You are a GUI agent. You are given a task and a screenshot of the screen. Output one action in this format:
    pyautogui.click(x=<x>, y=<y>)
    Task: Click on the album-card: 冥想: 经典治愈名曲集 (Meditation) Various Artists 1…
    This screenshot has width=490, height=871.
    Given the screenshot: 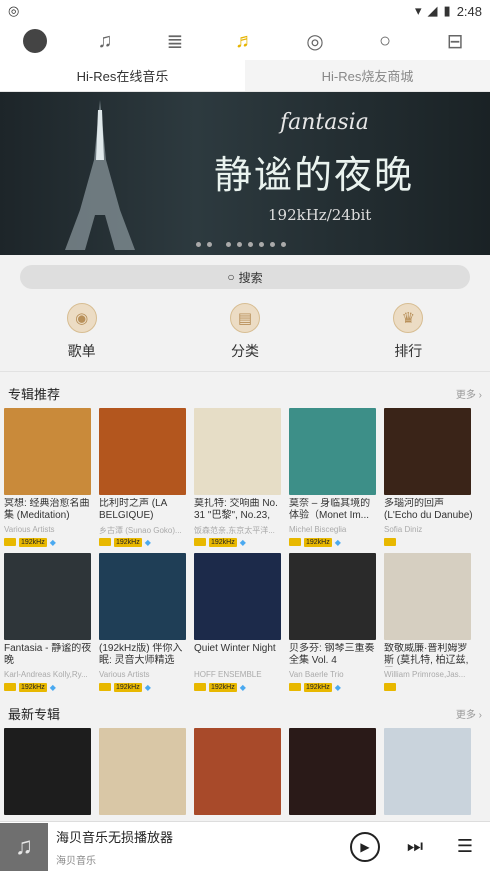 What is the action you would take?
    pyautogui.click(x=49, y=477)
    